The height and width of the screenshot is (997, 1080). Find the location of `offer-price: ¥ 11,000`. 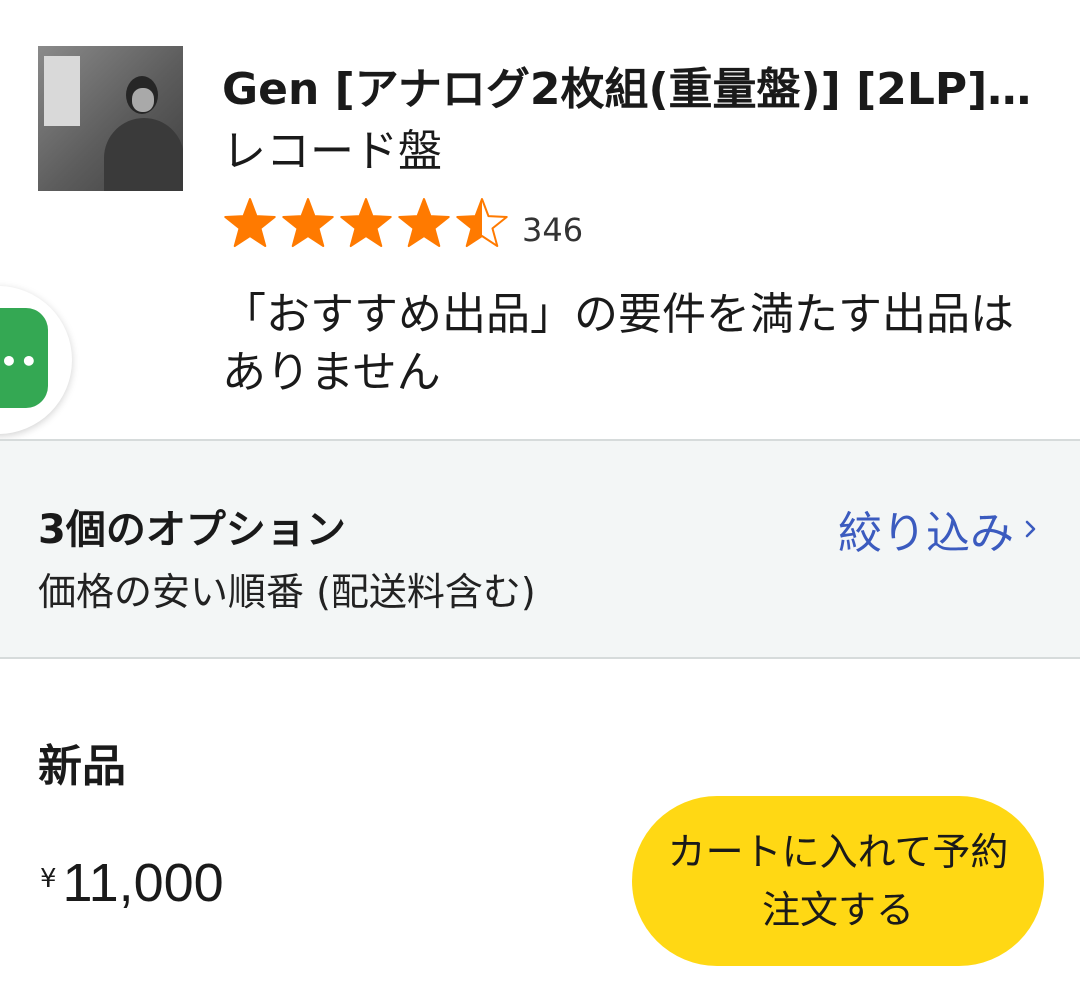

offer-price: ¥ 11,000 is located at coordinates (132, 883).